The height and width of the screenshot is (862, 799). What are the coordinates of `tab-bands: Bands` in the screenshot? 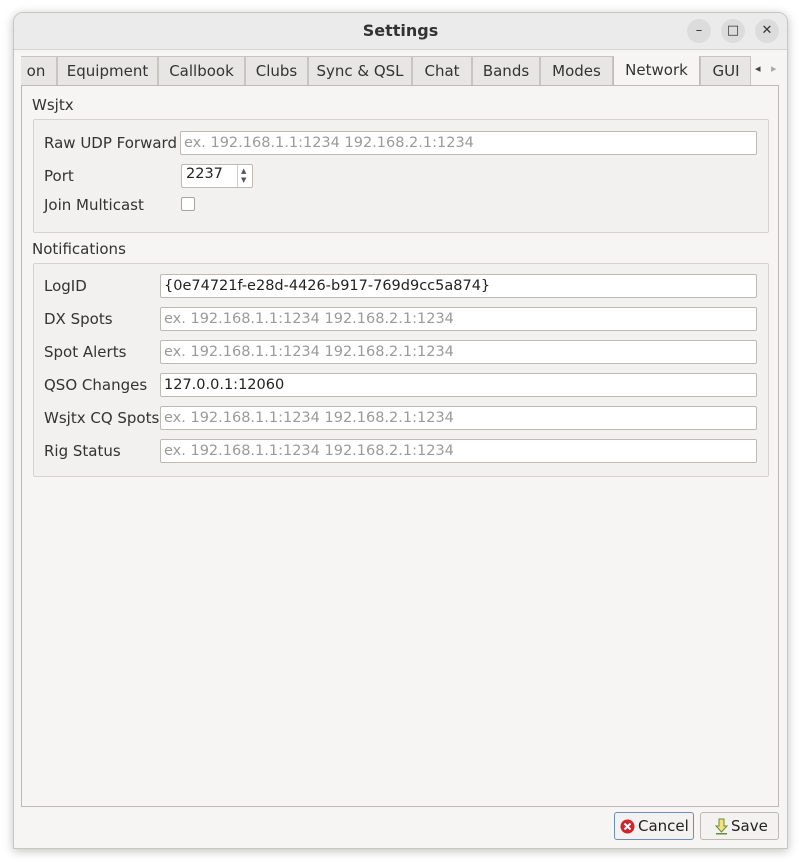 It's located at (506, 70).